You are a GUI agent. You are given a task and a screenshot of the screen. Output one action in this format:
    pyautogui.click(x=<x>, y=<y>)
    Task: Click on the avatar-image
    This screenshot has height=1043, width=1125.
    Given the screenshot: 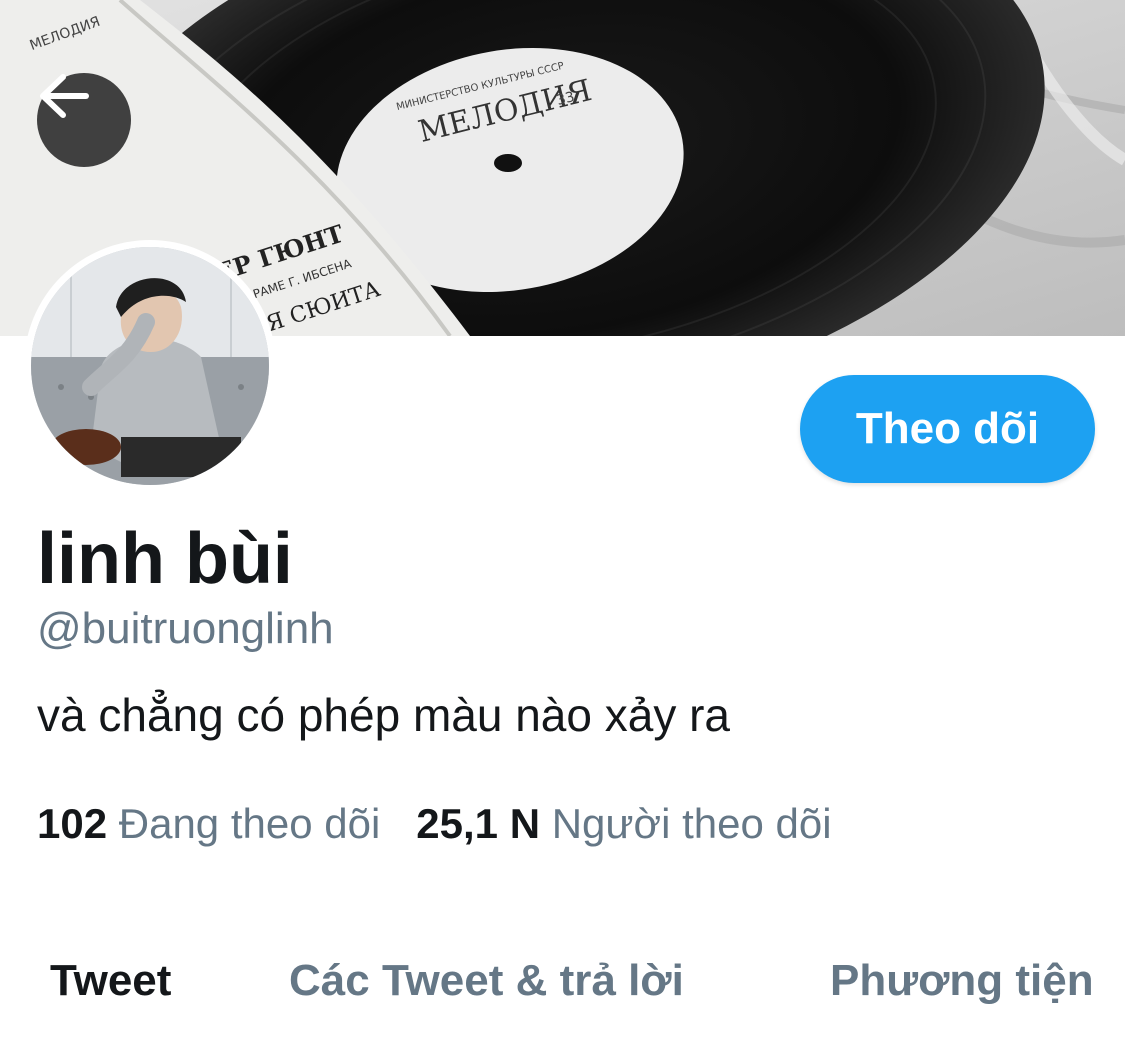 What is the action you would take?
    pyautogui.click(x=150, y=366)
    